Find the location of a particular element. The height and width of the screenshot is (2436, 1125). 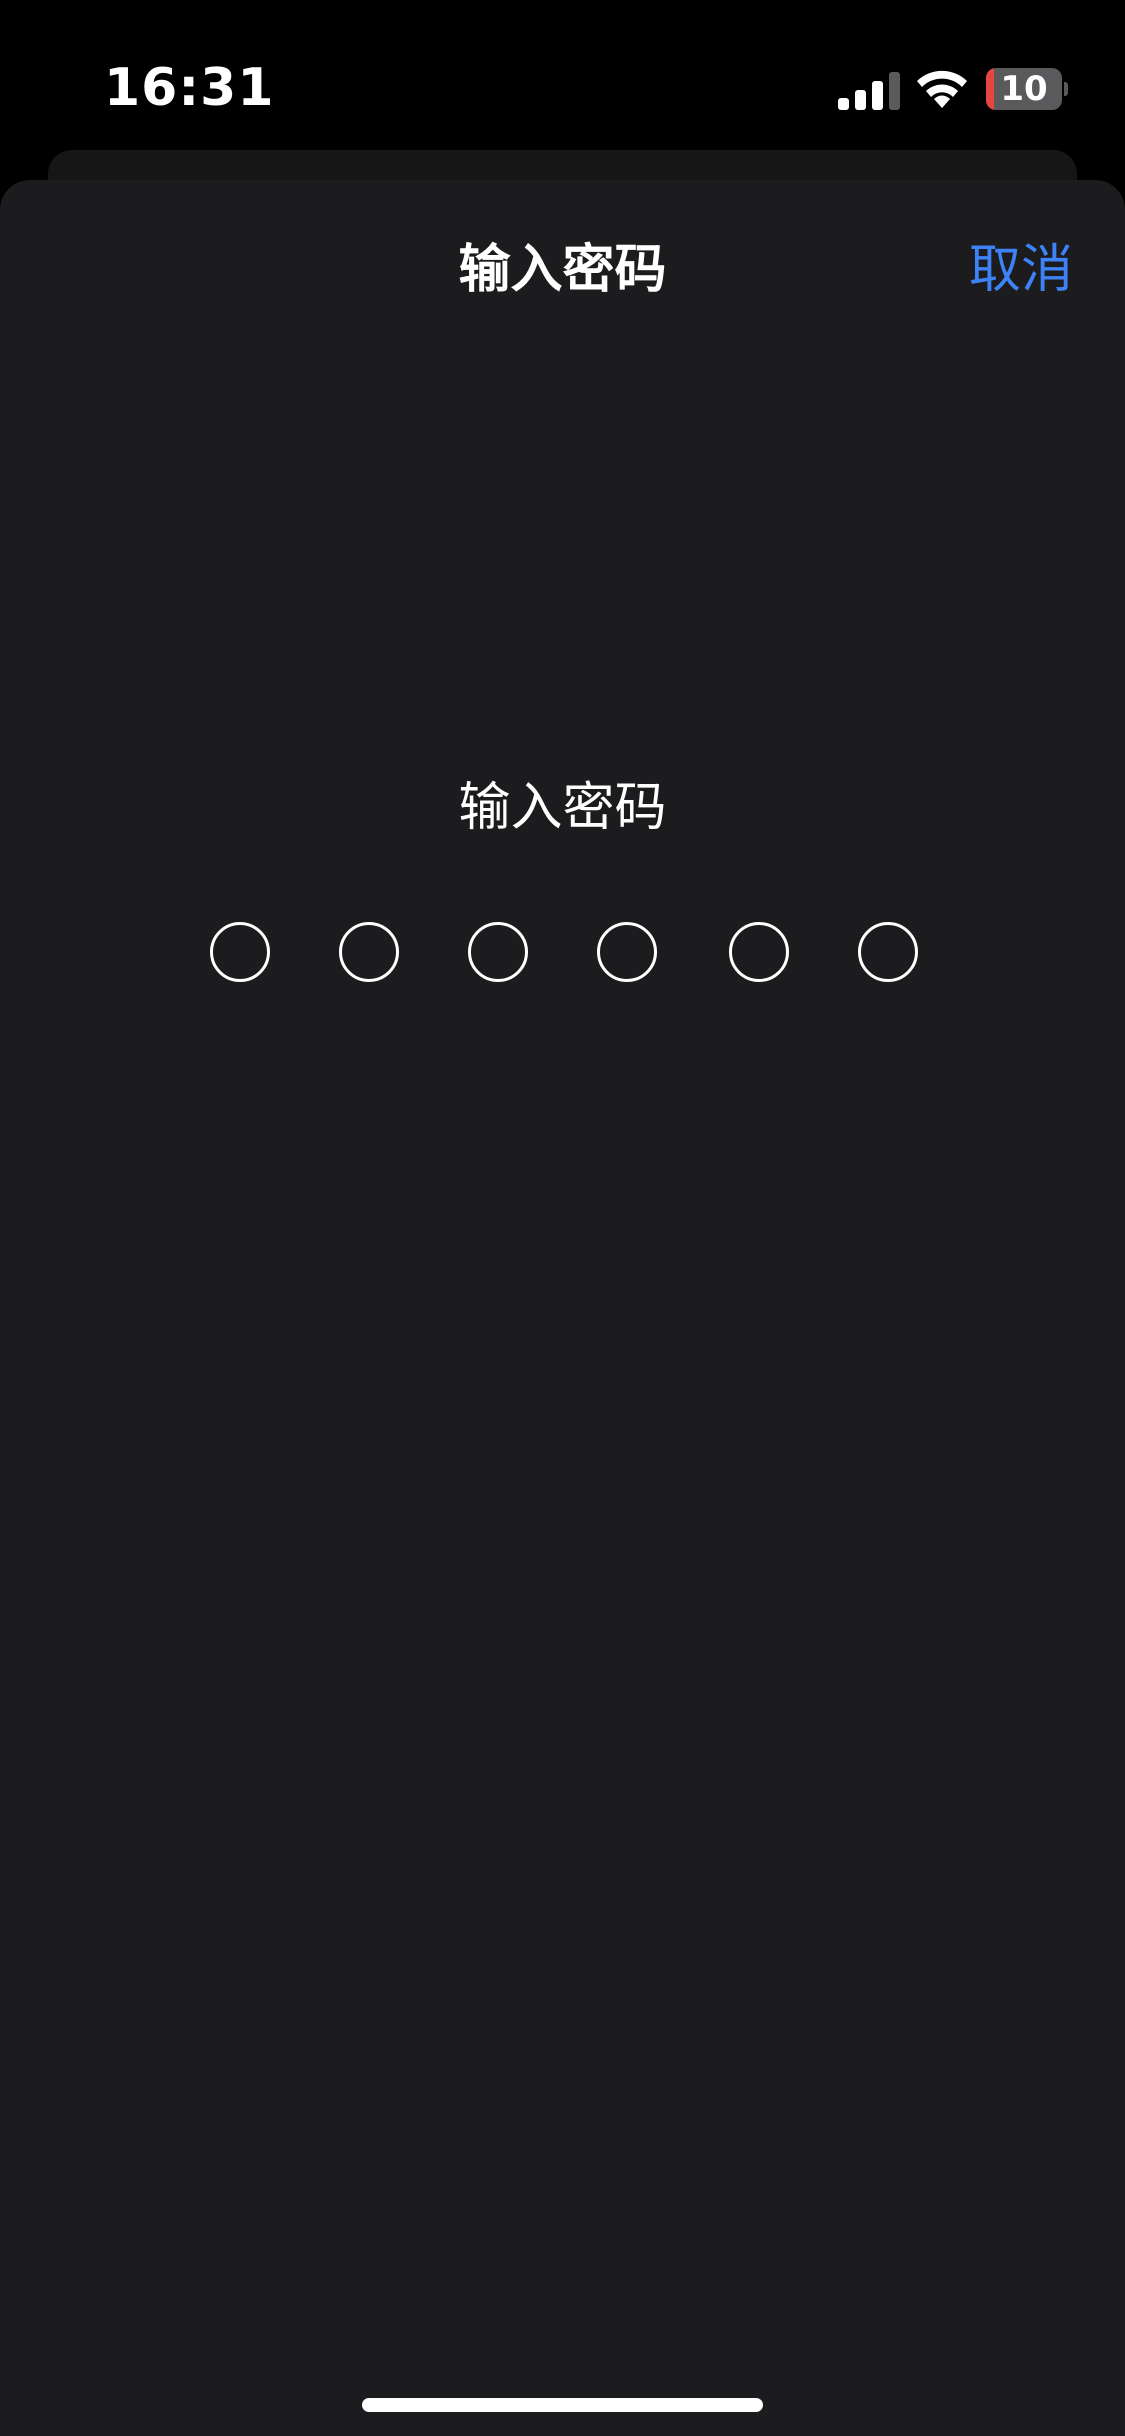

nav-title: 输入密码 is located at coordinates (562, 270).